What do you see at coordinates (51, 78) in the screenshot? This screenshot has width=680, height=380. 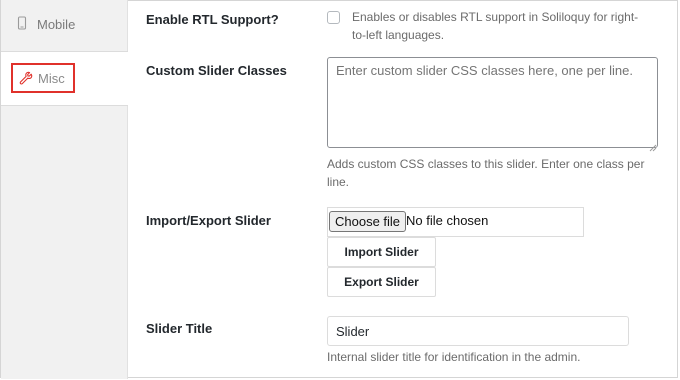 I see `sidebar-item-label: Misc` at bounding box center [51, 78].